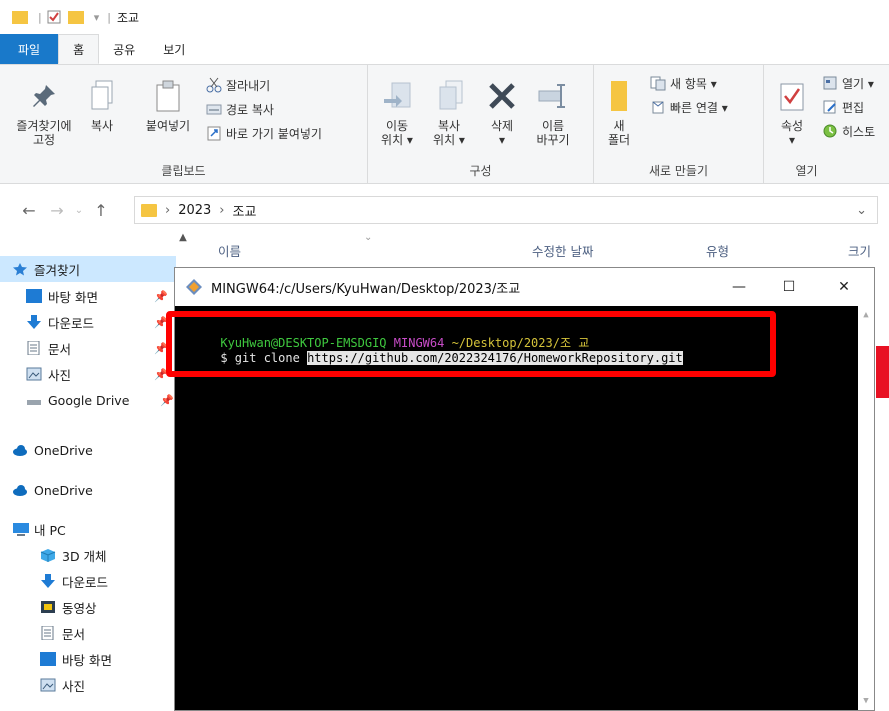 The image size is (889, 711). I want to click on sidebar-item-downloads: 다운로드 📌, so click(88, 322).